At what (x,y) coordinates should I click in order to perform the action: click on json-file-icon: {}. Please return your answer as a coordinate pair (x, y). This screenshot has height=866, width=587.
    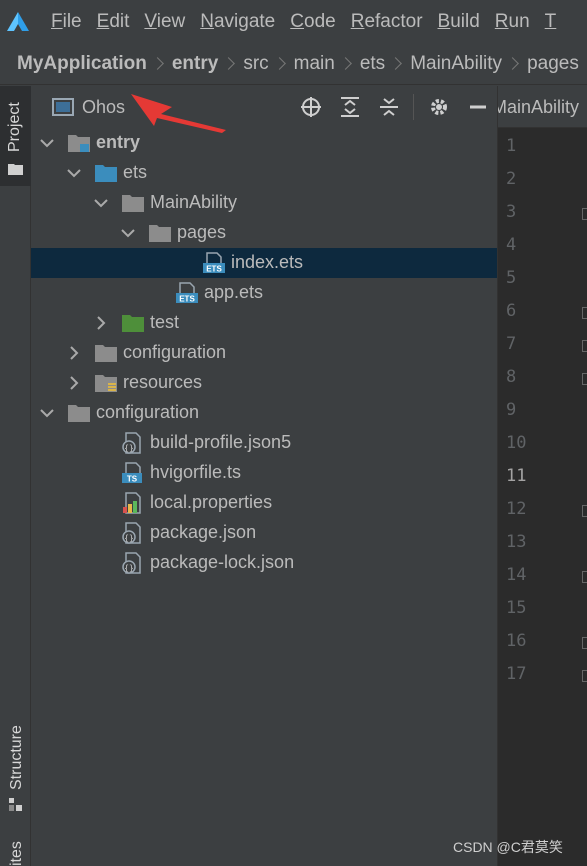
    Looking at the image, I should click on (133, 533).